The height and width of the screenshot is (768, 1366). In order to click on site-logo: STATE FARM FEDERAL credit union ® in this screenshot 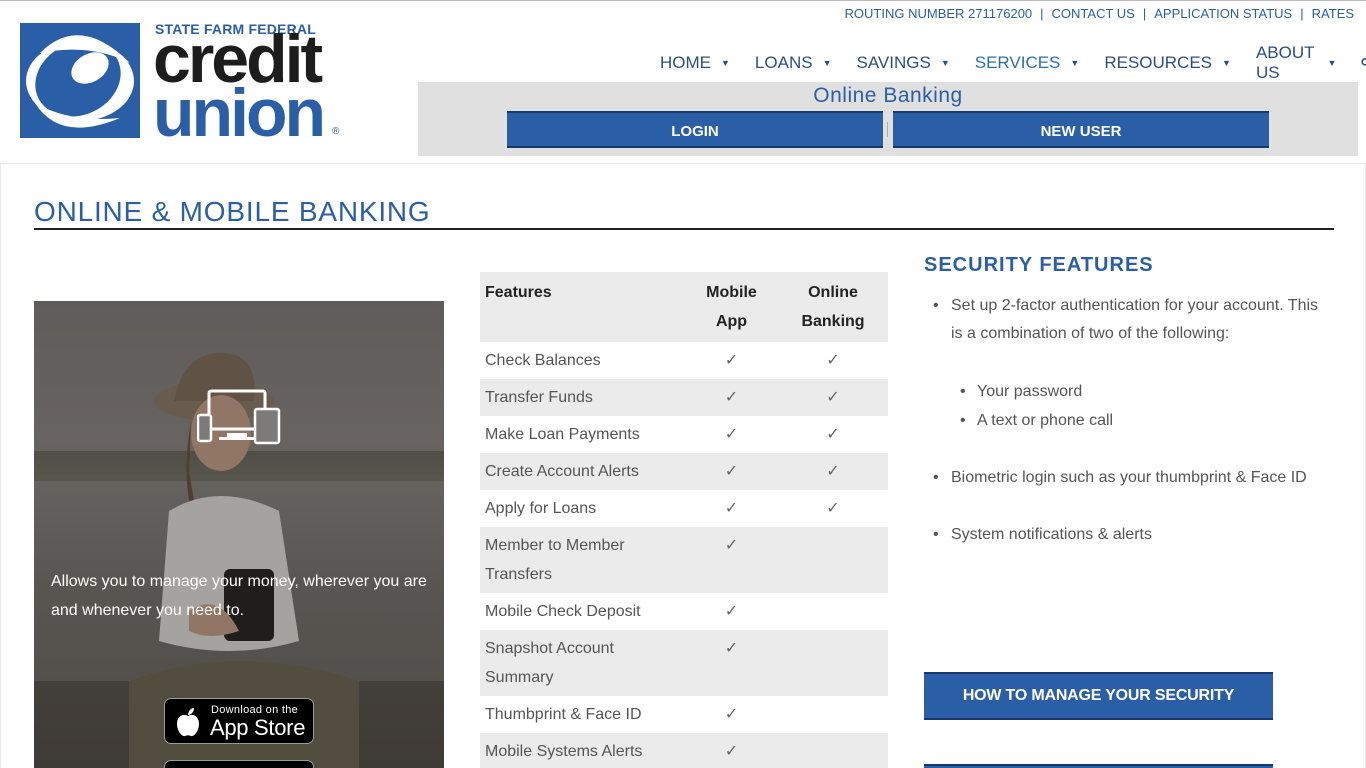, I will do `click(185, 84)`.